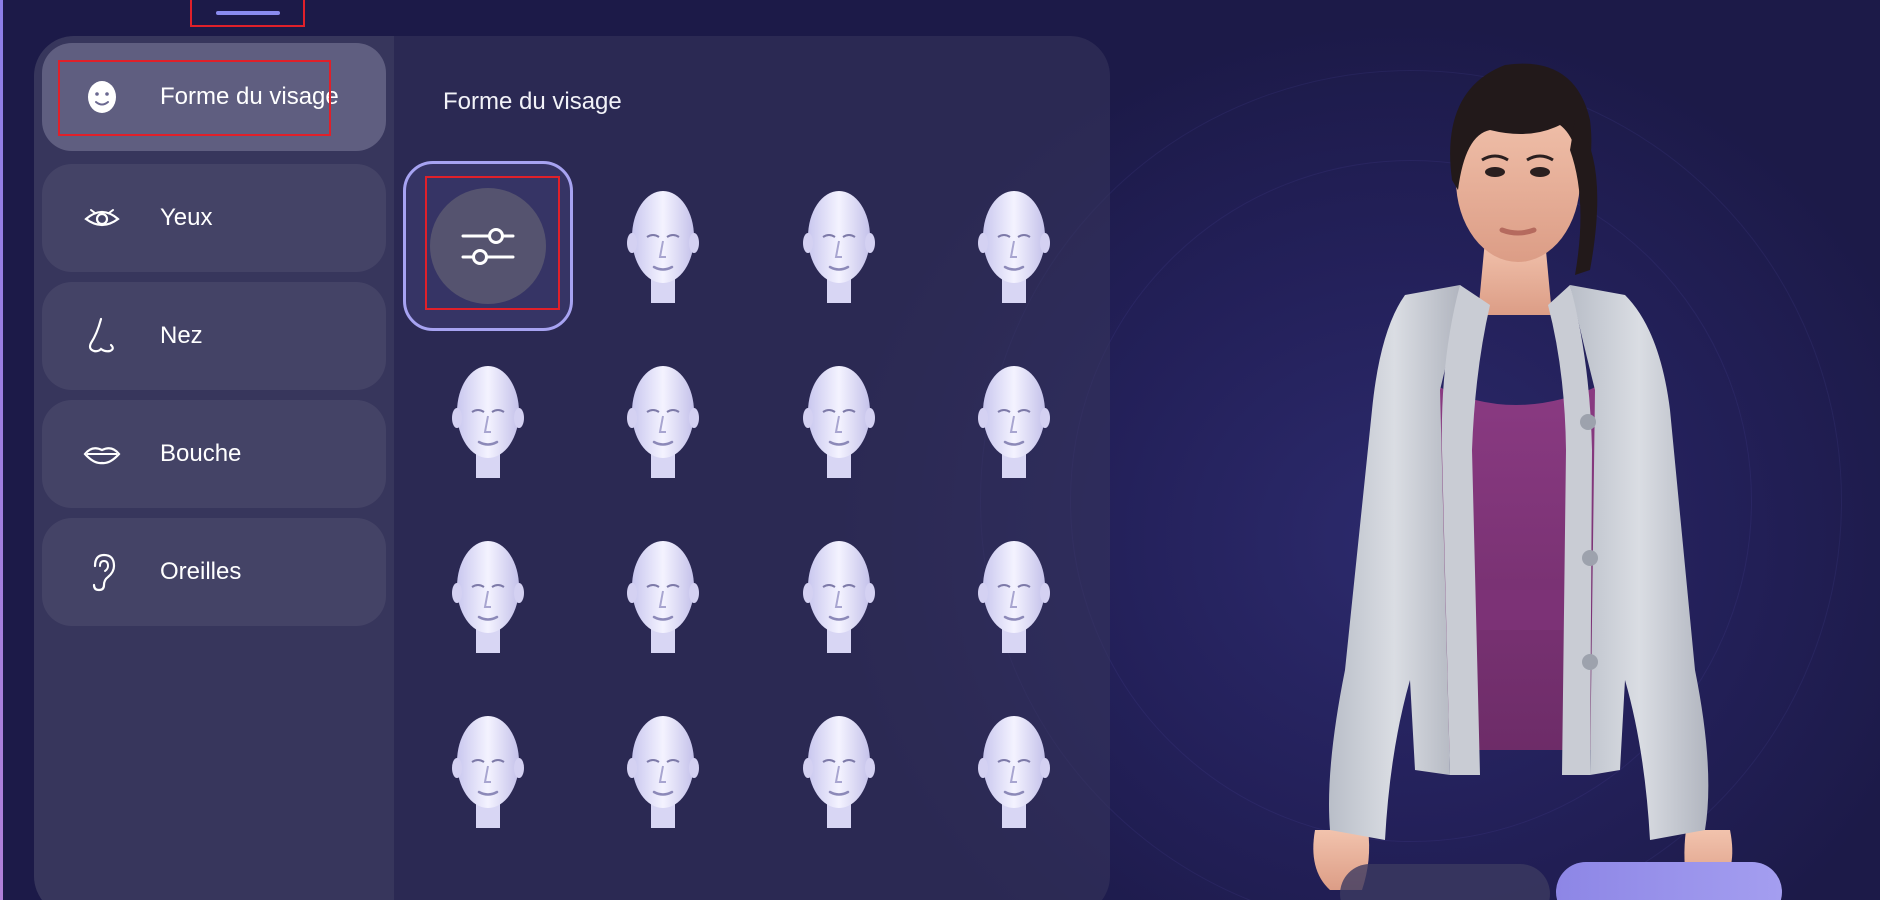 The width and height of the screenshot is (1880, 900). I want to click on mouth-icon, so click(102, 454).